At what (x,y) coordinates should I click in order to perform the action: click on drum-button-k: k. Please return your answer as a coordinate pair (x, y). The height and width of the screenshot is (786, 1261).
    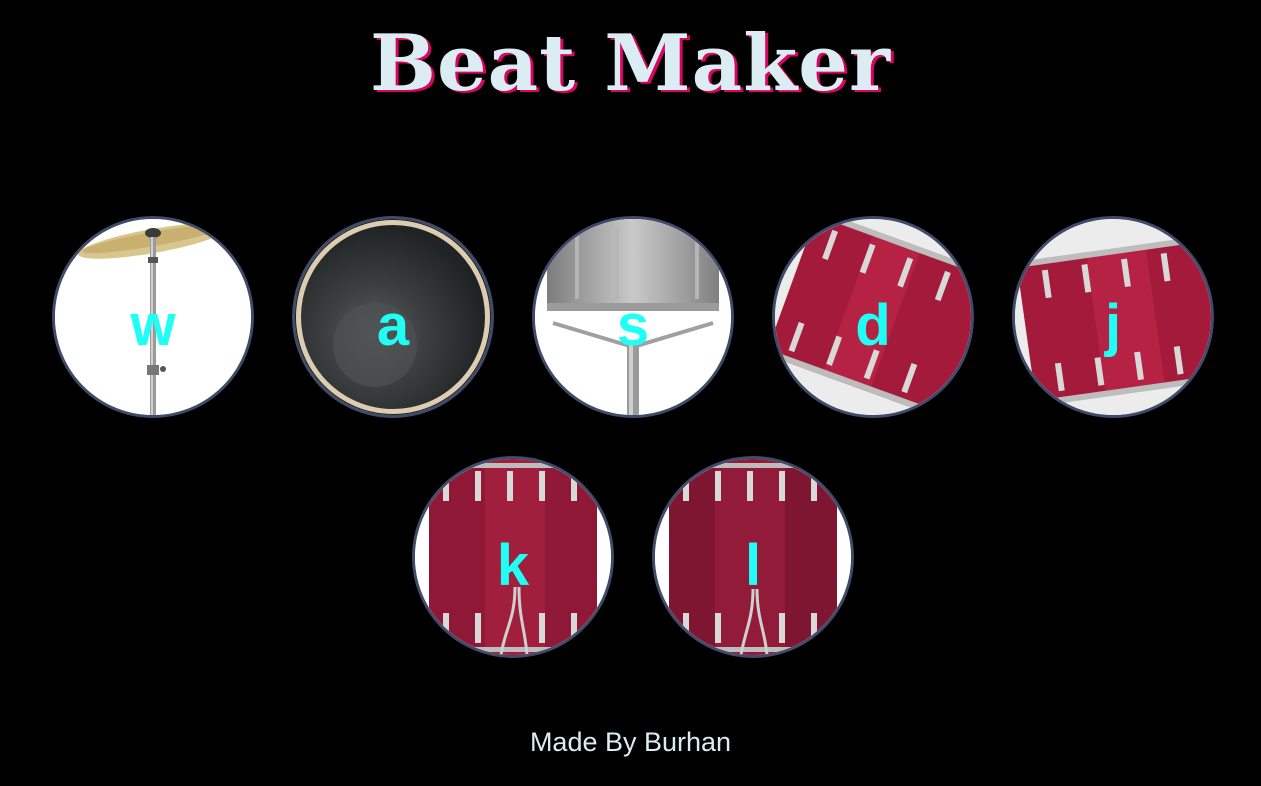
    Looking at the image, I should click on (513, 557).